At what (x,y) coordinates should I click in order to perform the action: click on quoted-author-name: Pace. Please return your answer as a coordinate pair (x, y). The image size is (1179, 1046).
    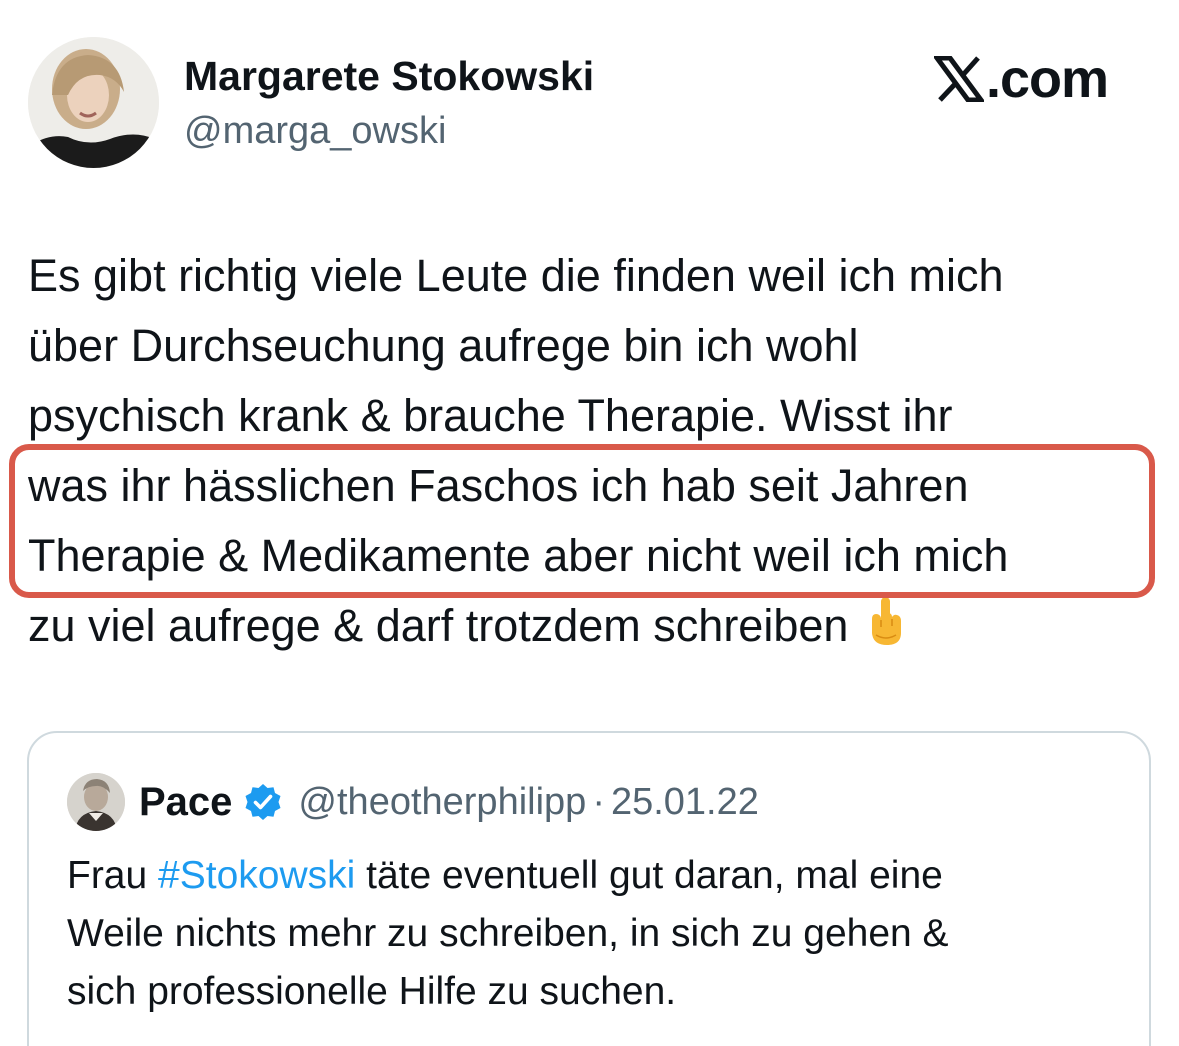
    Looking at the image, I should click on (185, 802).